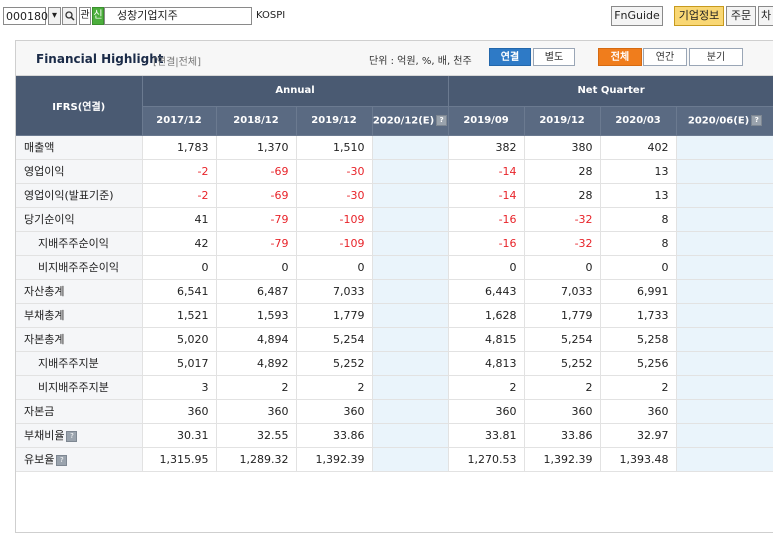 The height and width of the screenshot is (533, 773). What do you see at coordinates (178, 16) in the screenshot?
I see `company-name-field: 성창기업지주` at bounding box center [178, 16].